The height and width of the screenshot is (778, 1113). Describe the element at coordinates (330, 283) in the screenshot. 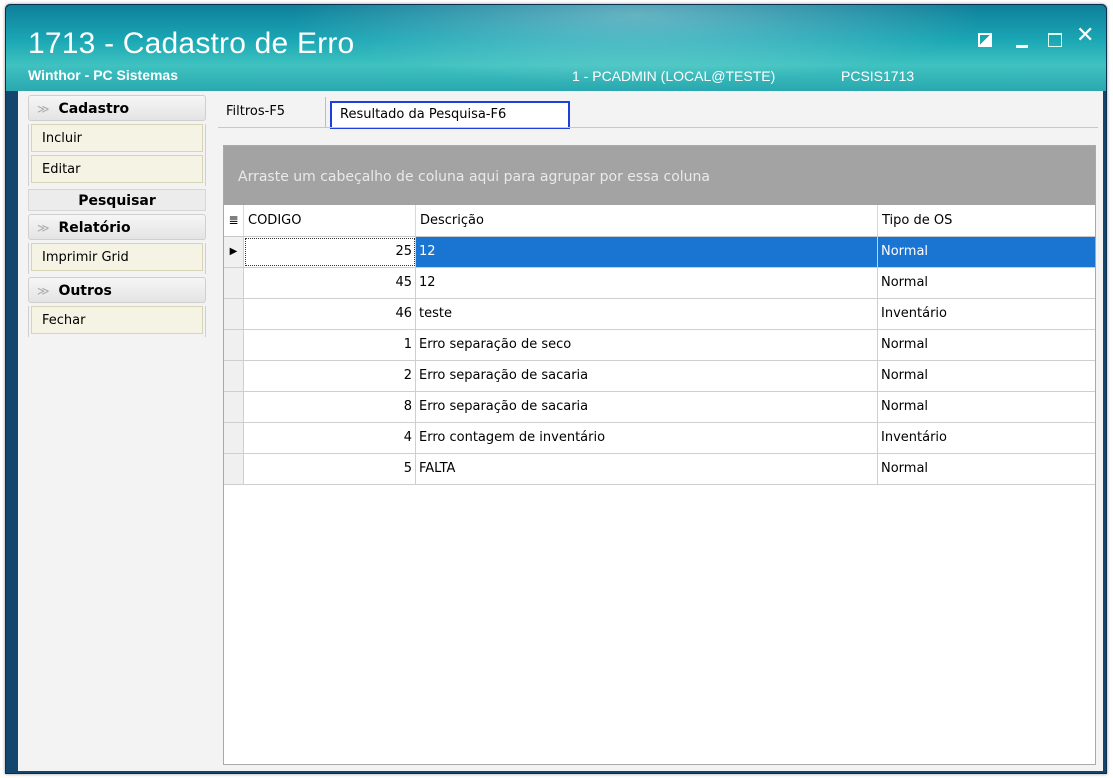

I see `cell-codigo: 45` at that location.